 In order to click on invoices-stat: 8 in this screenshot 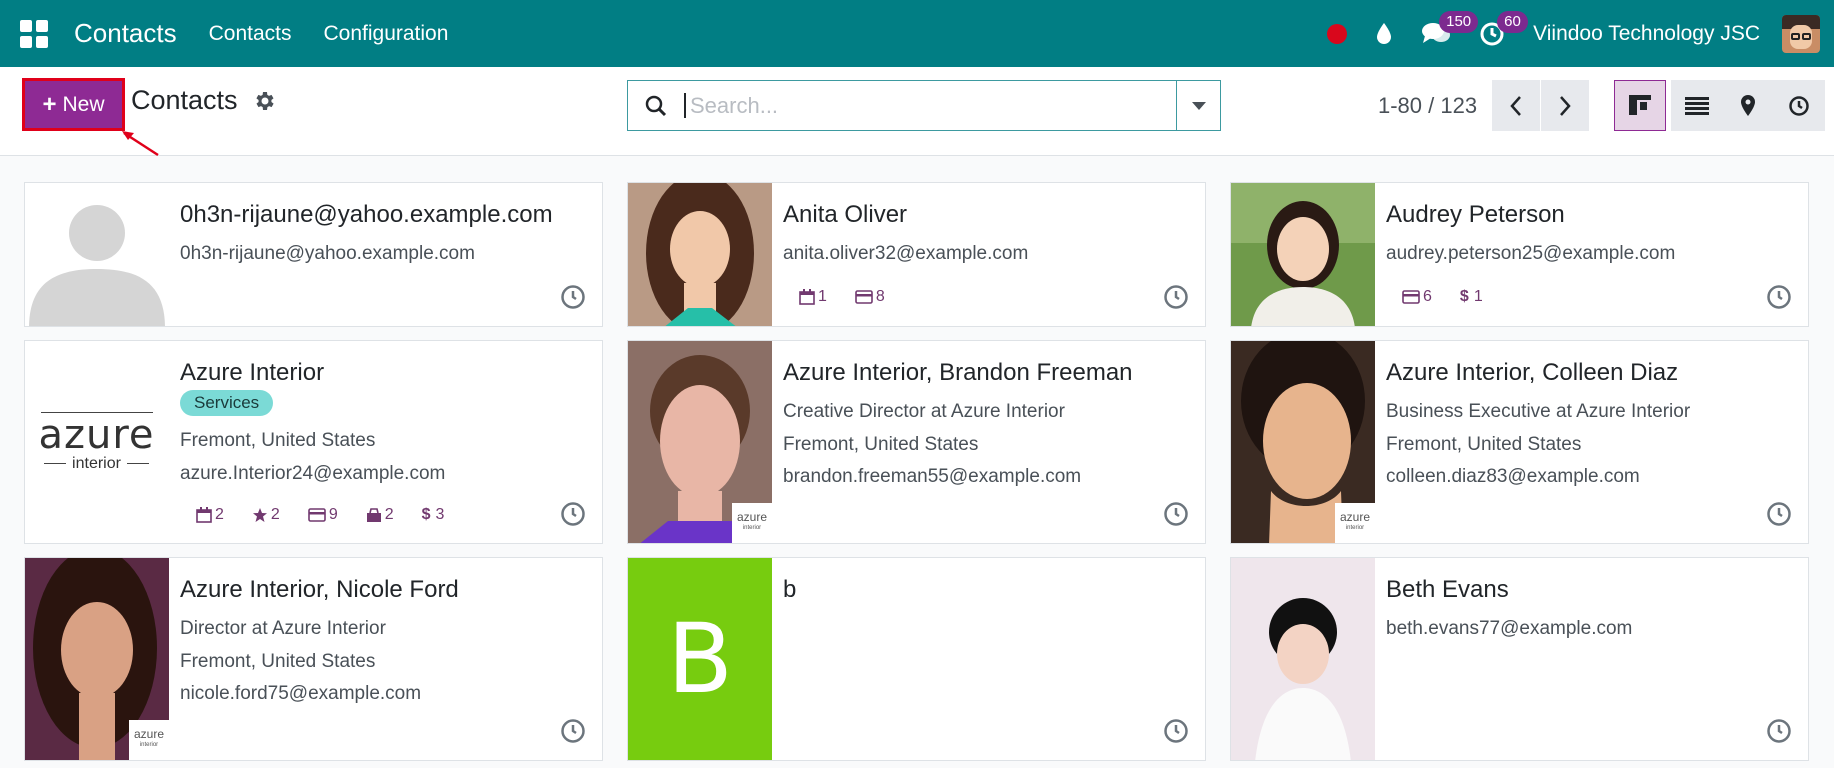, I will do `click(870, 297)`.